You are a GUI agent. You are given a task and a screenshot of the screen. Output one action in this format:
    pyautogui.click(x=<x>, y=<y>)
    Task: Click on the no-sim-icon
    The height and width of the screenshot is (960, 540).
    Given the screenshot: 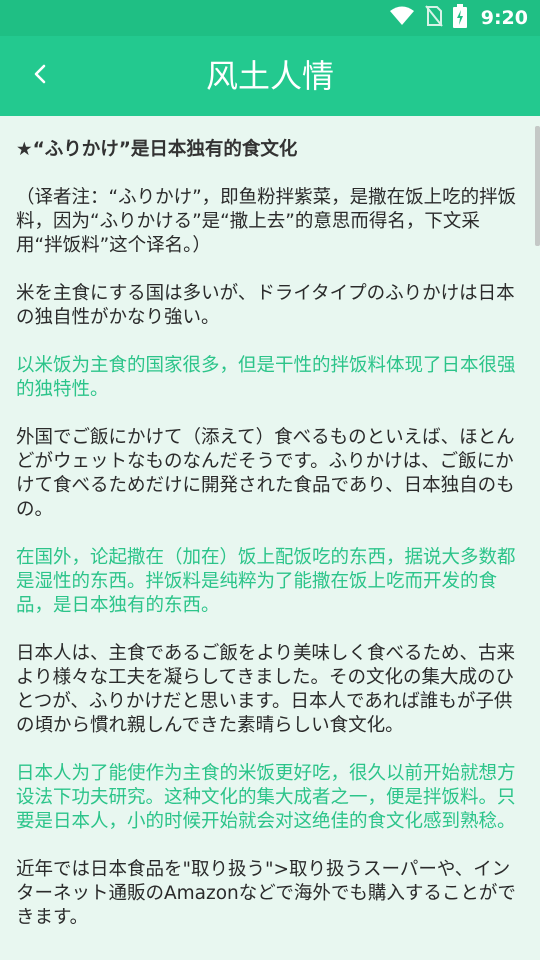 What is the action you would take?
    pyautogui.click(x=433, y=18)
    